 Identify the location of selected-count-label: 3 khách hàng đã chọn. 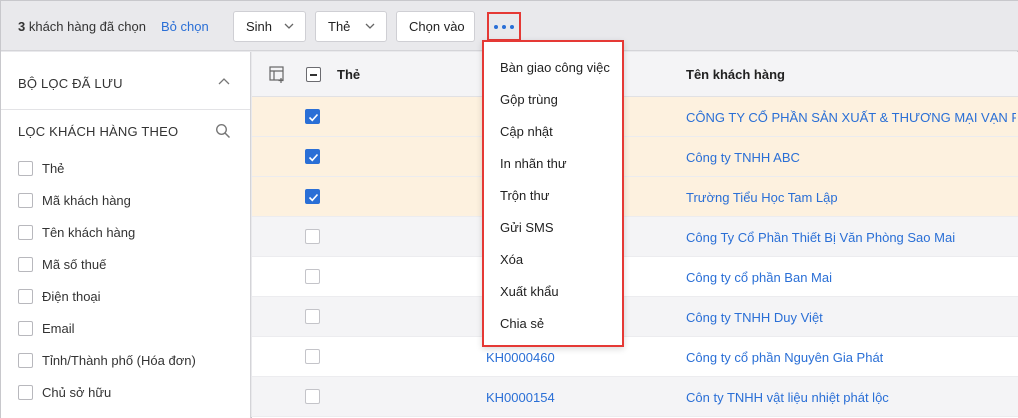
(82, 26).